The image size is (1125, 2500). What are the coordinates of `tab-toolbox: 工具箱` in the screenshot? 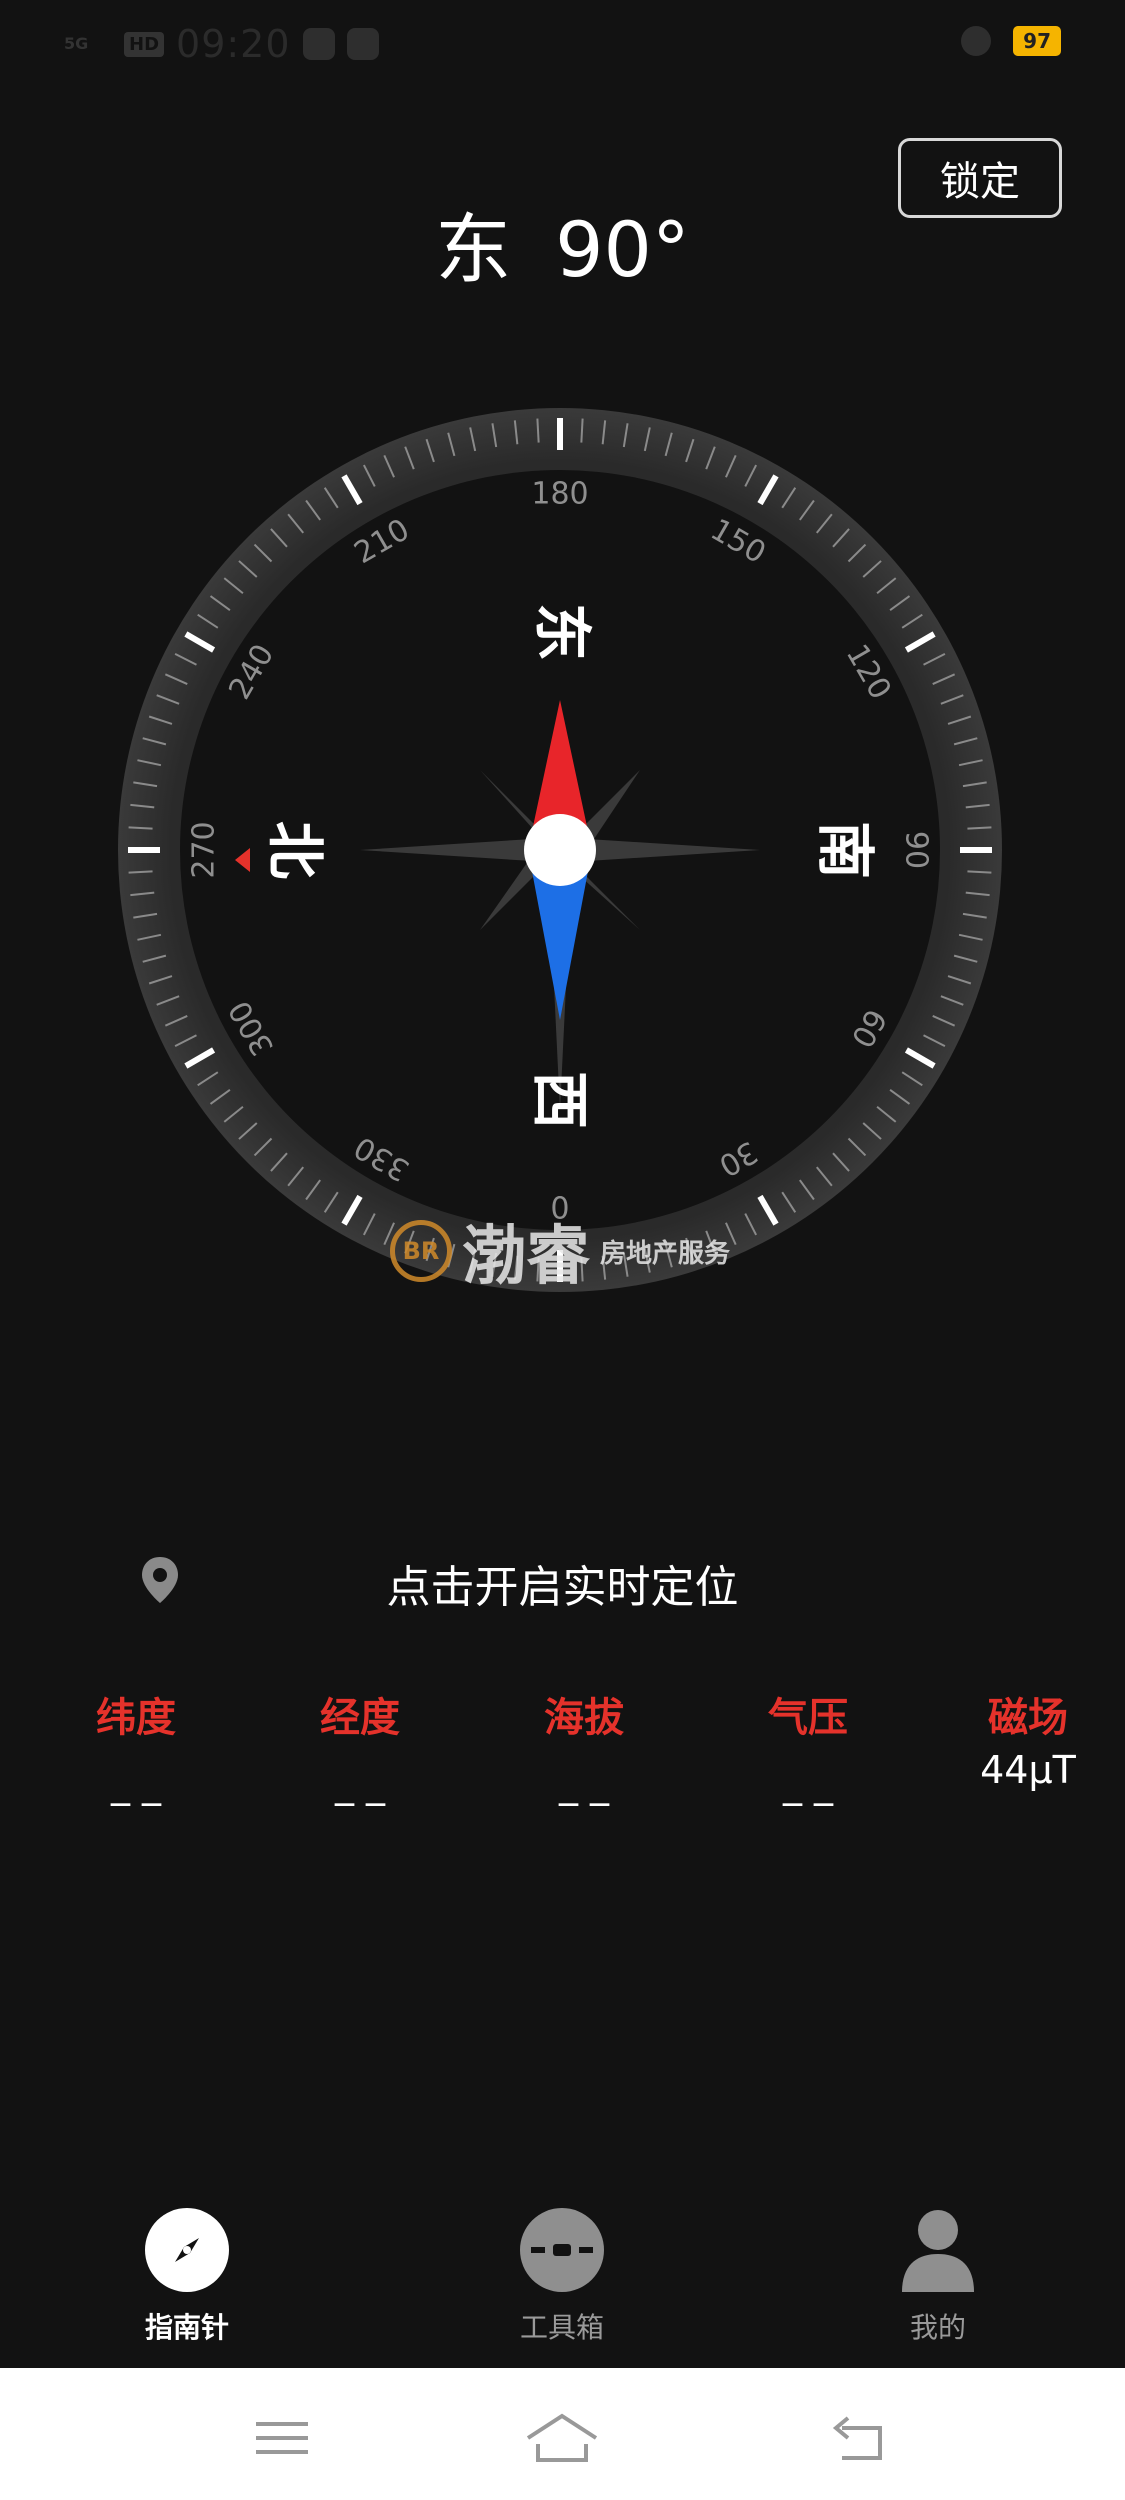 It's located at (562, 2277).